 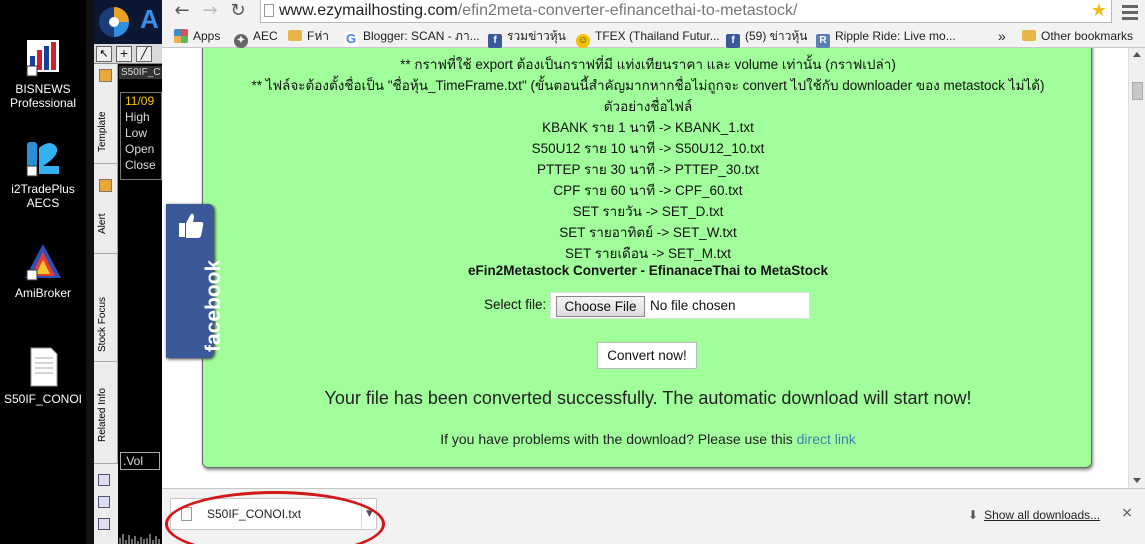 I want to click on bookmark-label: รวมข่าวหุ้น, so click(x=536, y=36).